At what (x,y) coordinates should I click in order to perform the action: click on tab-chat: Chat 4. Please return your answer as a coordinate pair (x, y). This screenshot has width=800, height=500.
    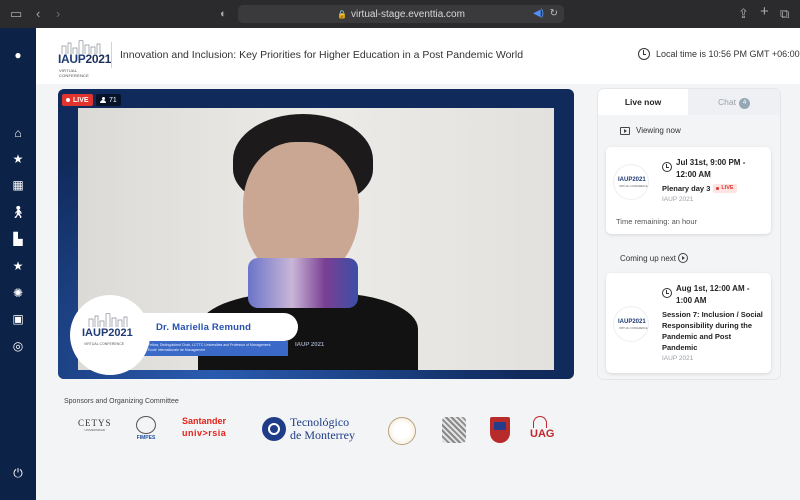
    Looking at the image, I should click on (734, 102).